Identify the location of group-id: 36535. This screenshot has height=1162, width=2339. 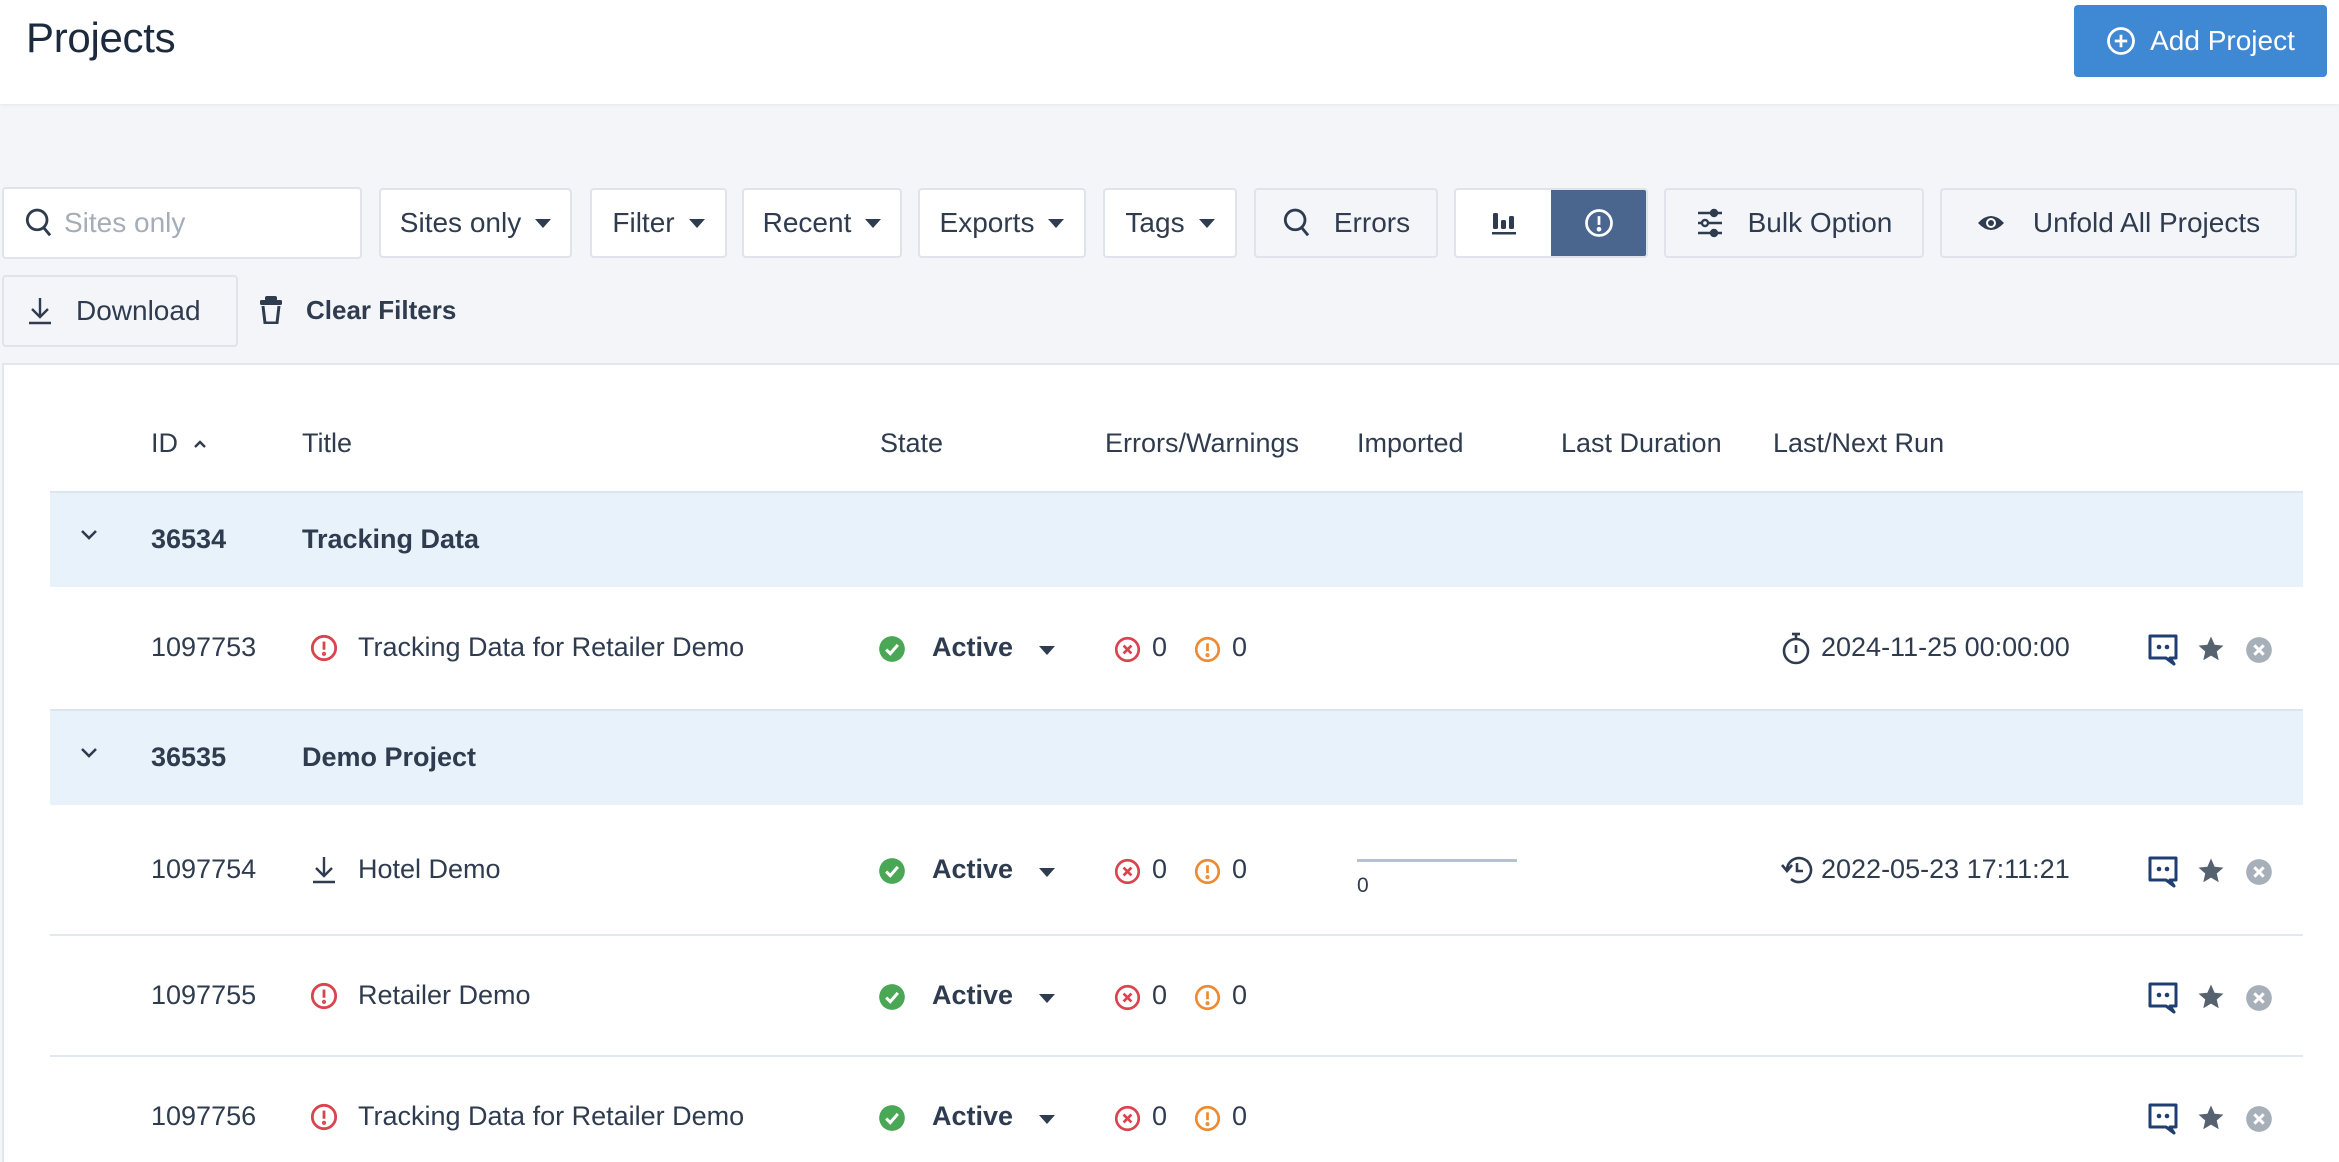
(189, 757).